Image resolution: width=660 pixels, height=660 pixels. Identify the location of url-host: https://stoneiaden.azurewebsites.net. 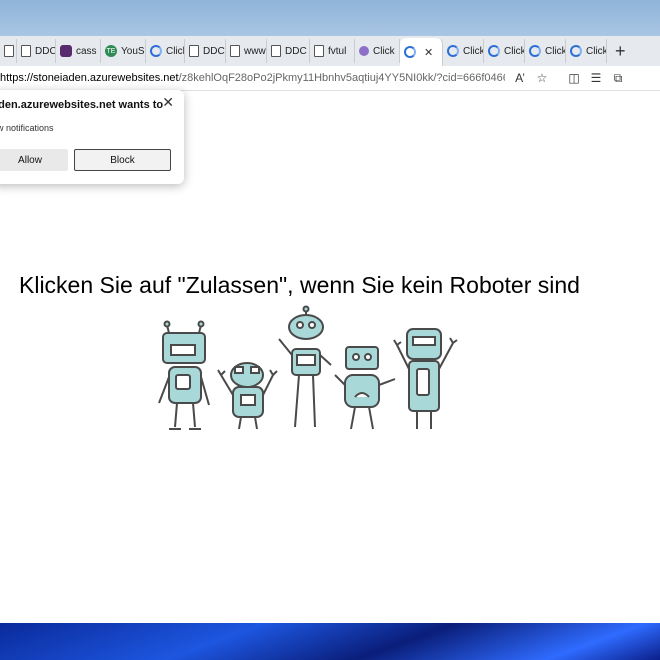
(89, 78).